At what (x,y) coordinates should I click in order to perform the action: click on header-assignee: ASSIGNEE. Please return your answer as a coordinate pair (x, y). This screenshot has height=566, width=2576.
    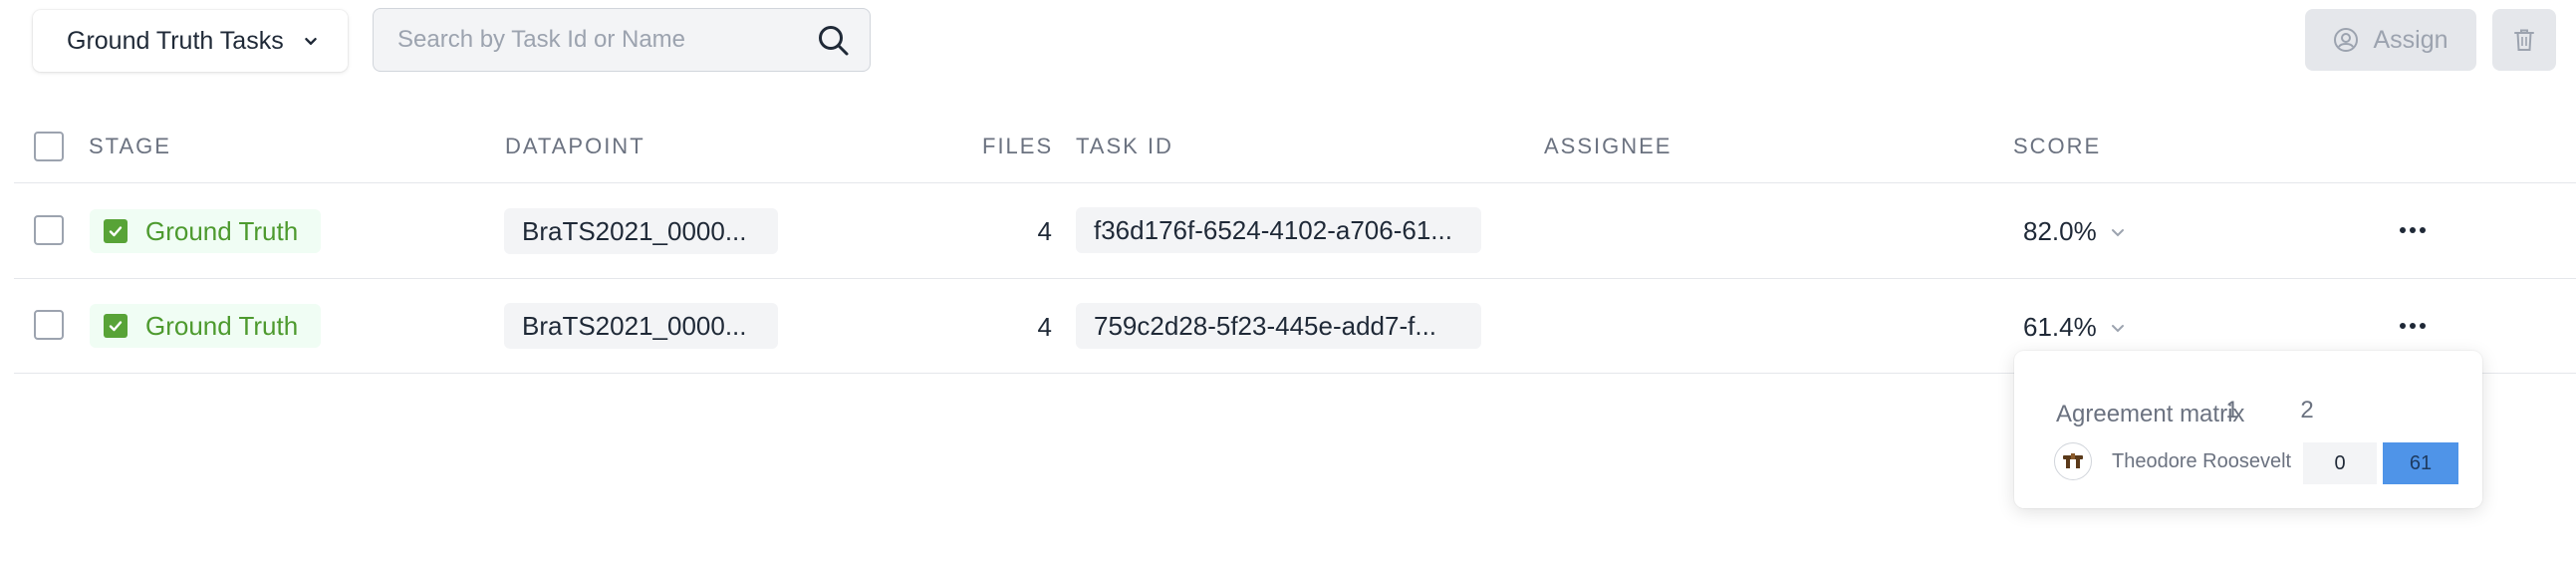
    Looking at the image, I should click on (1608, 146).